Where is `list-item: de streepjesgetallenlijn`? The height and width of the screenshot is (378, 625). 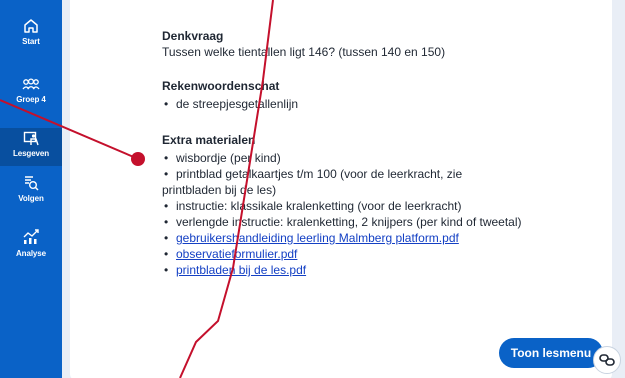
list-item: de streepjesgetallenlijn is located at coordinates (342, 104).